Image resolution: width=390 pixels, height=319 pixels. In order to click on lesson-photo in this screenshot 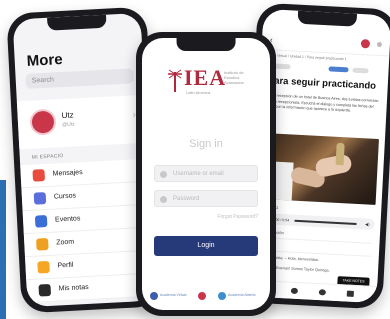, I will do `click(320, 169)`.